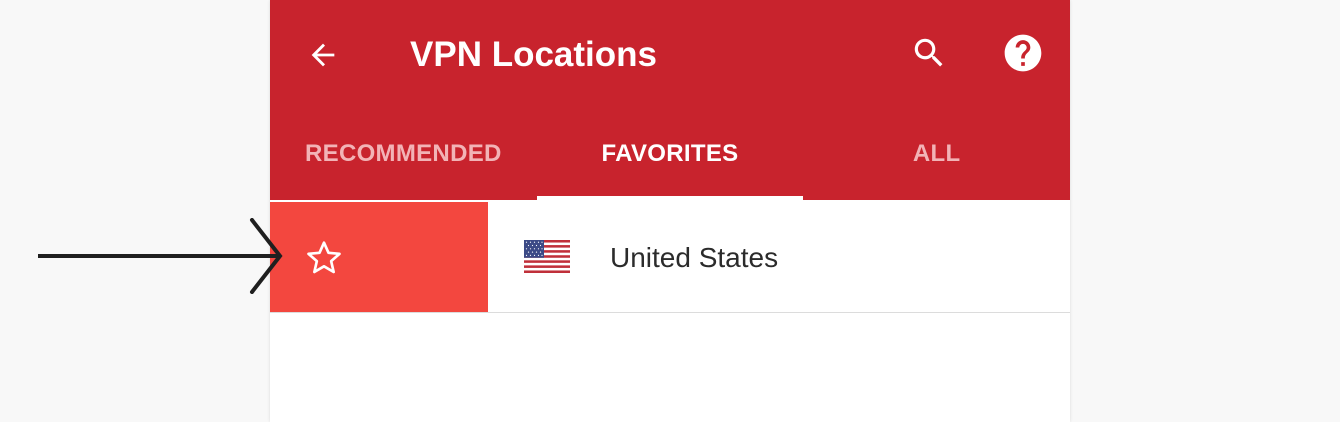 The height and width of the screenshot is (422, 1340). I want to click on arrow-left-icon, so click(323, 55).